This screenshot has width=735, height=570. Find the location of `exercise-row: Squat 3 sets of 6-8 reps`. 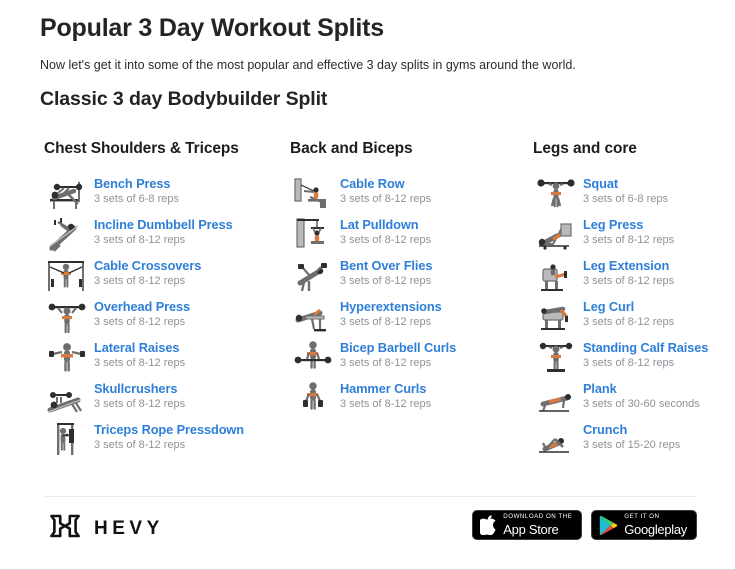

exercise-row: Squat 3 sets of 6-8 reps is located at coordinates (633, 192).